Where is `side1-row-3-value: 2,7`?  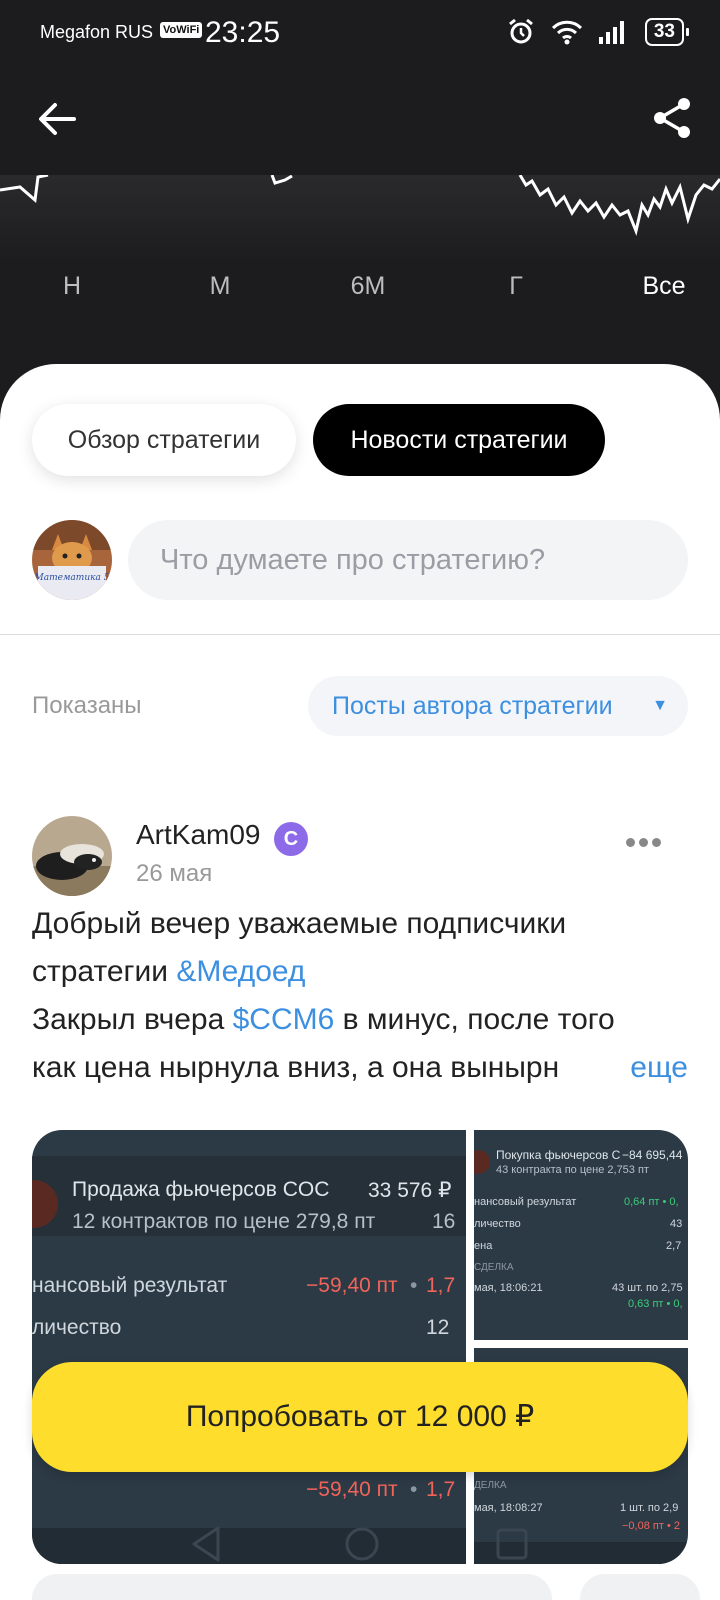
side1-row-3-value: 2,7 is located at coordinates (674, 1246).